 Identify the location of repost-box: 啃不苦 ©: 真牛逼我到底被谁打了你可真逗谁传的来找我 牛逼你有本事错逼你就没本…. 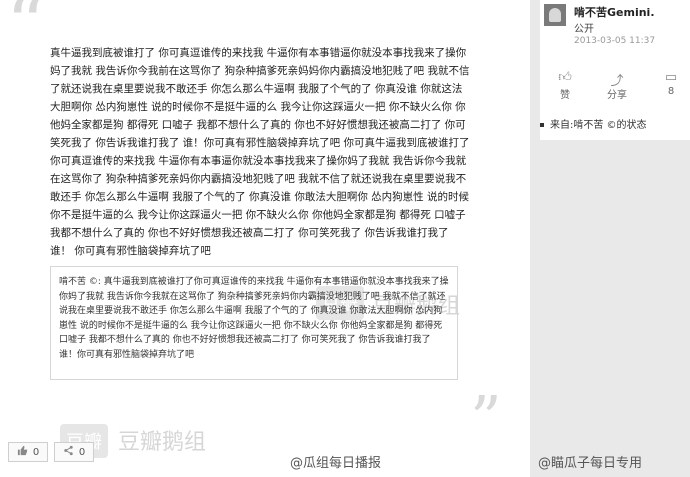
(254, 323).